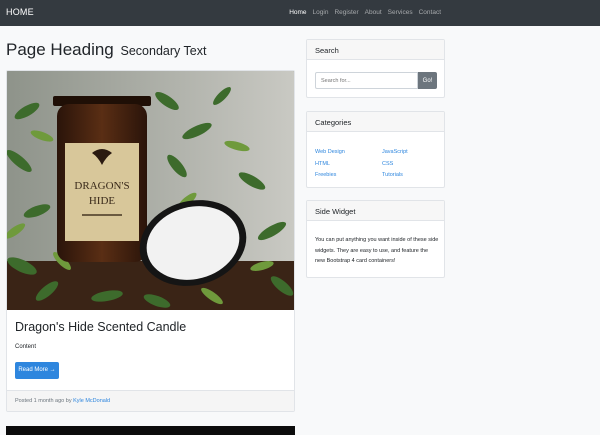 This screenshot has height=435, width=600. What do you see at coordinates (375, 68) in the screenshot?
I see `search-widget: Search Go!` at bounding box center [375, 68].